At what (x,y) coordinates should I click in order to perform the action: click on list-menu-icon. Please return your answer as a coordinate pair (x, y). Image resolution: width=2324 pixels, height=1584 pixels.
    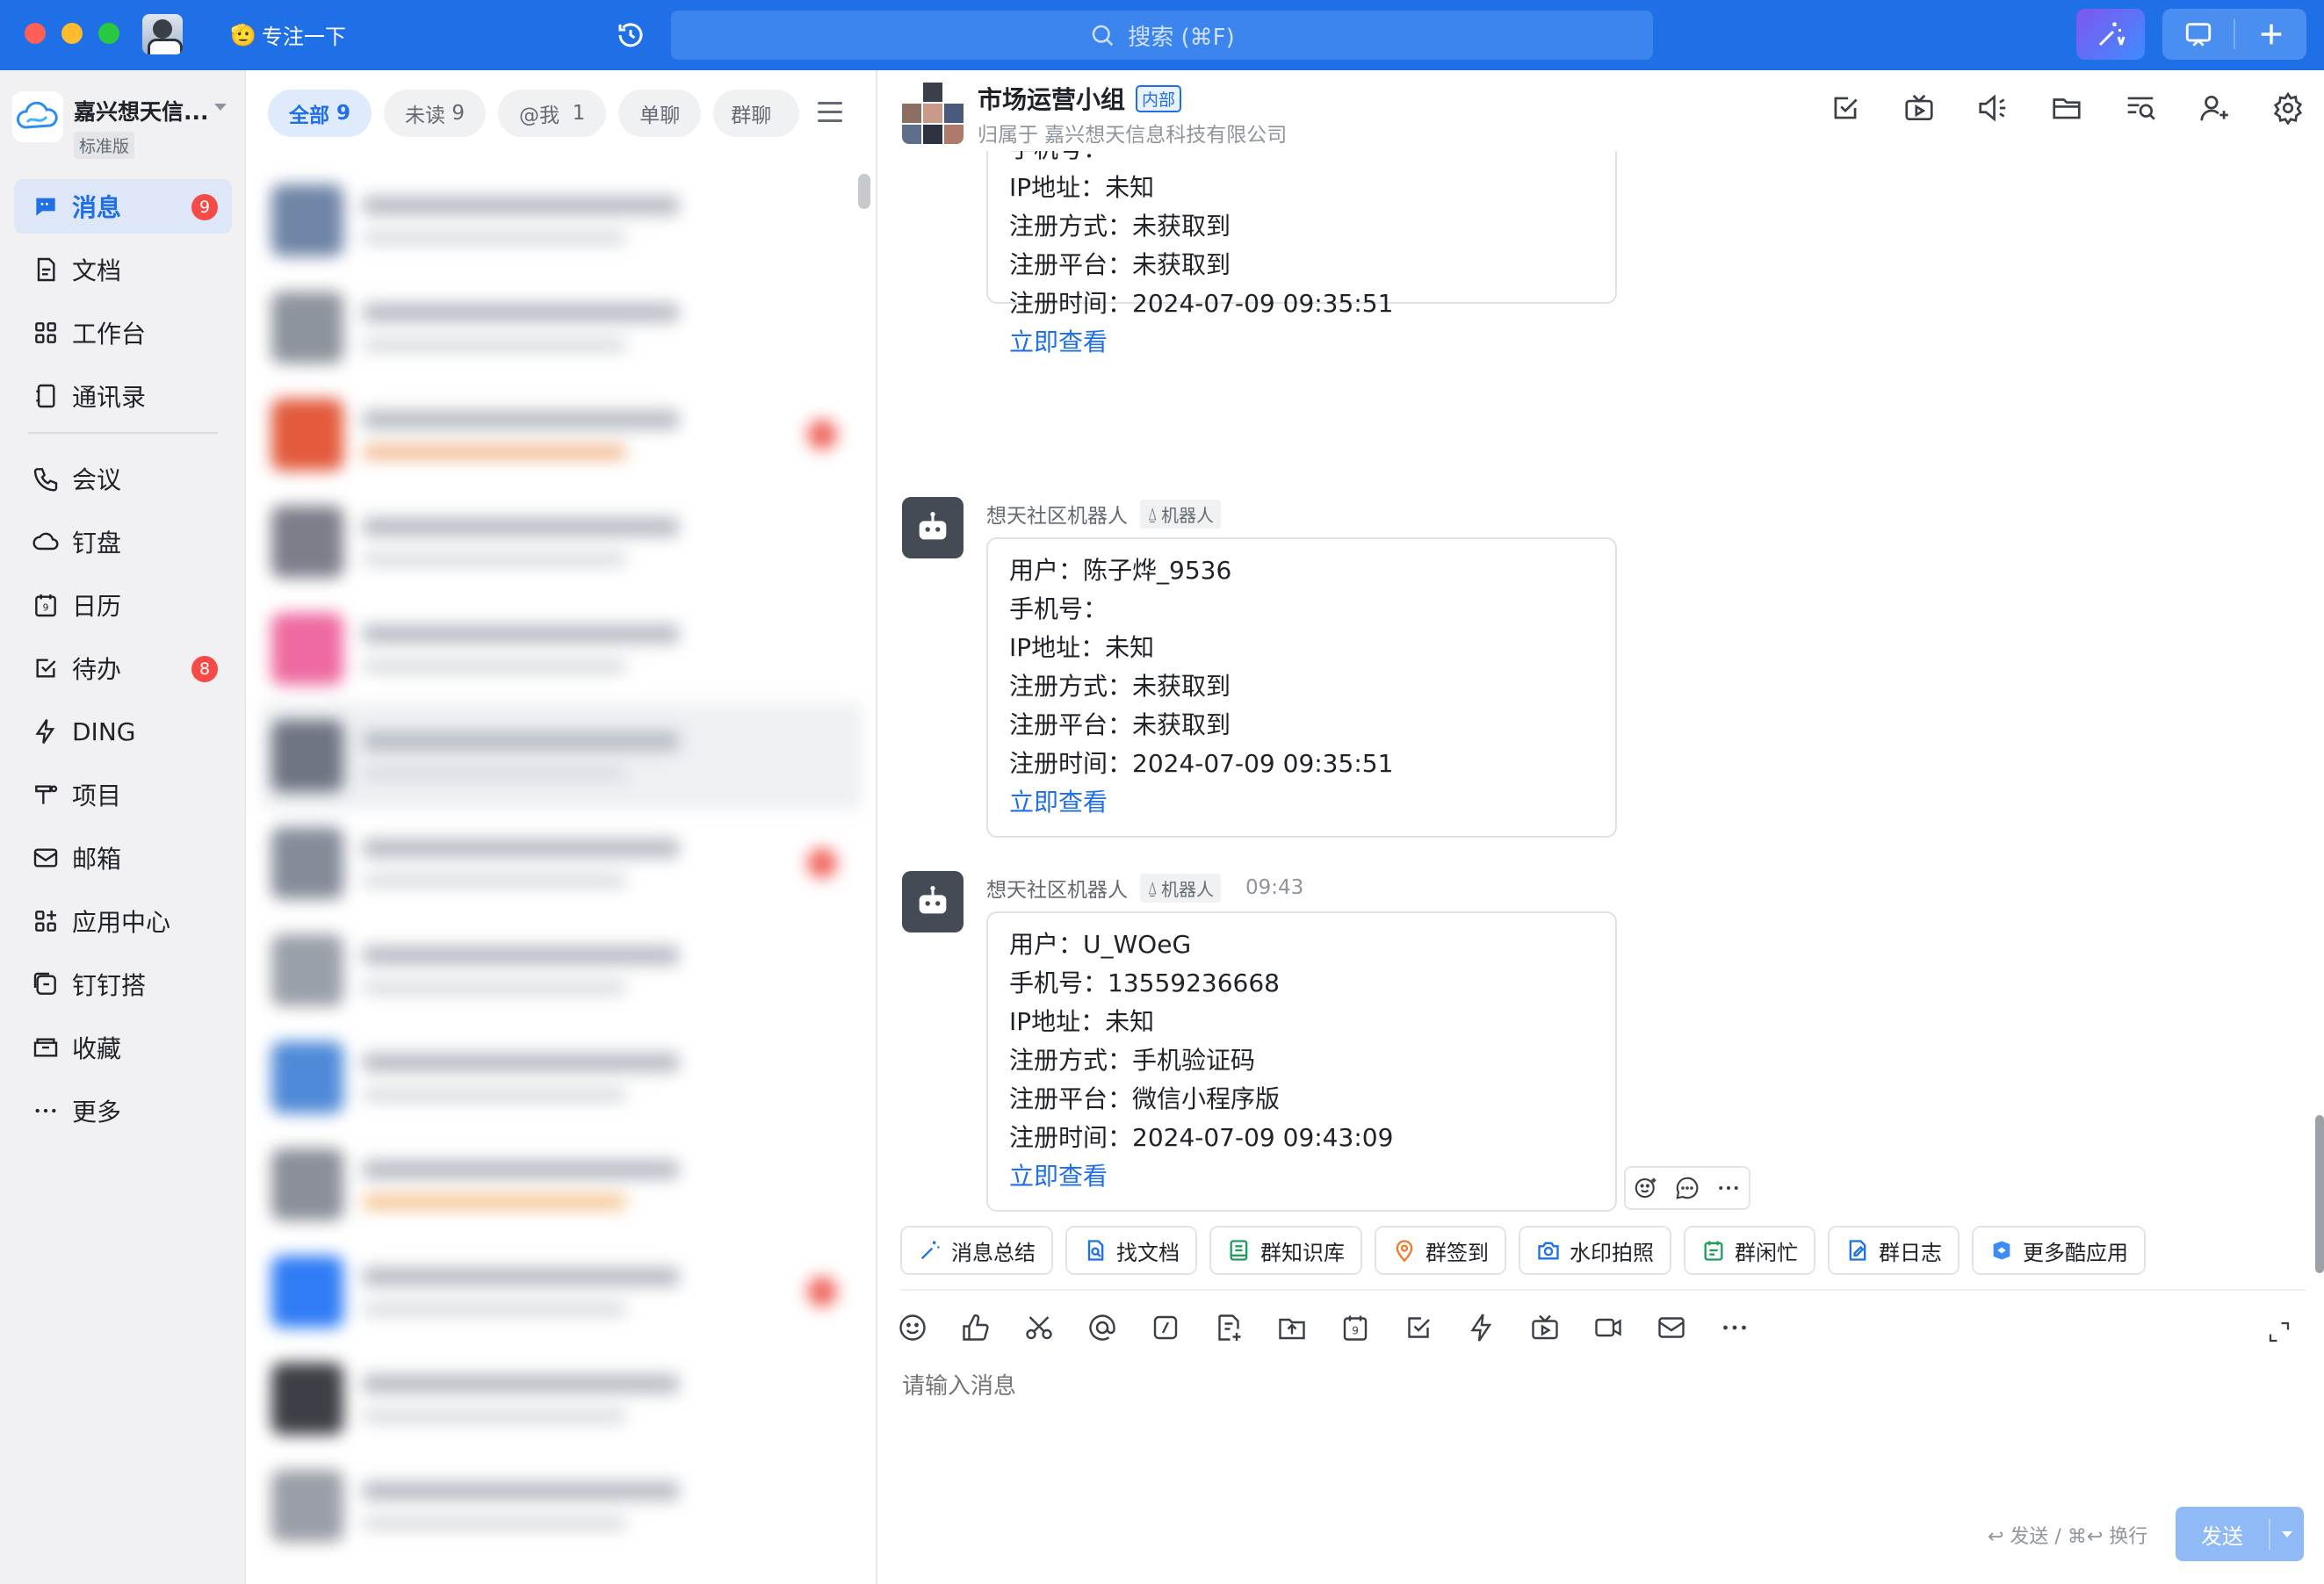
    Looking at the image, I should click on (830, 112).